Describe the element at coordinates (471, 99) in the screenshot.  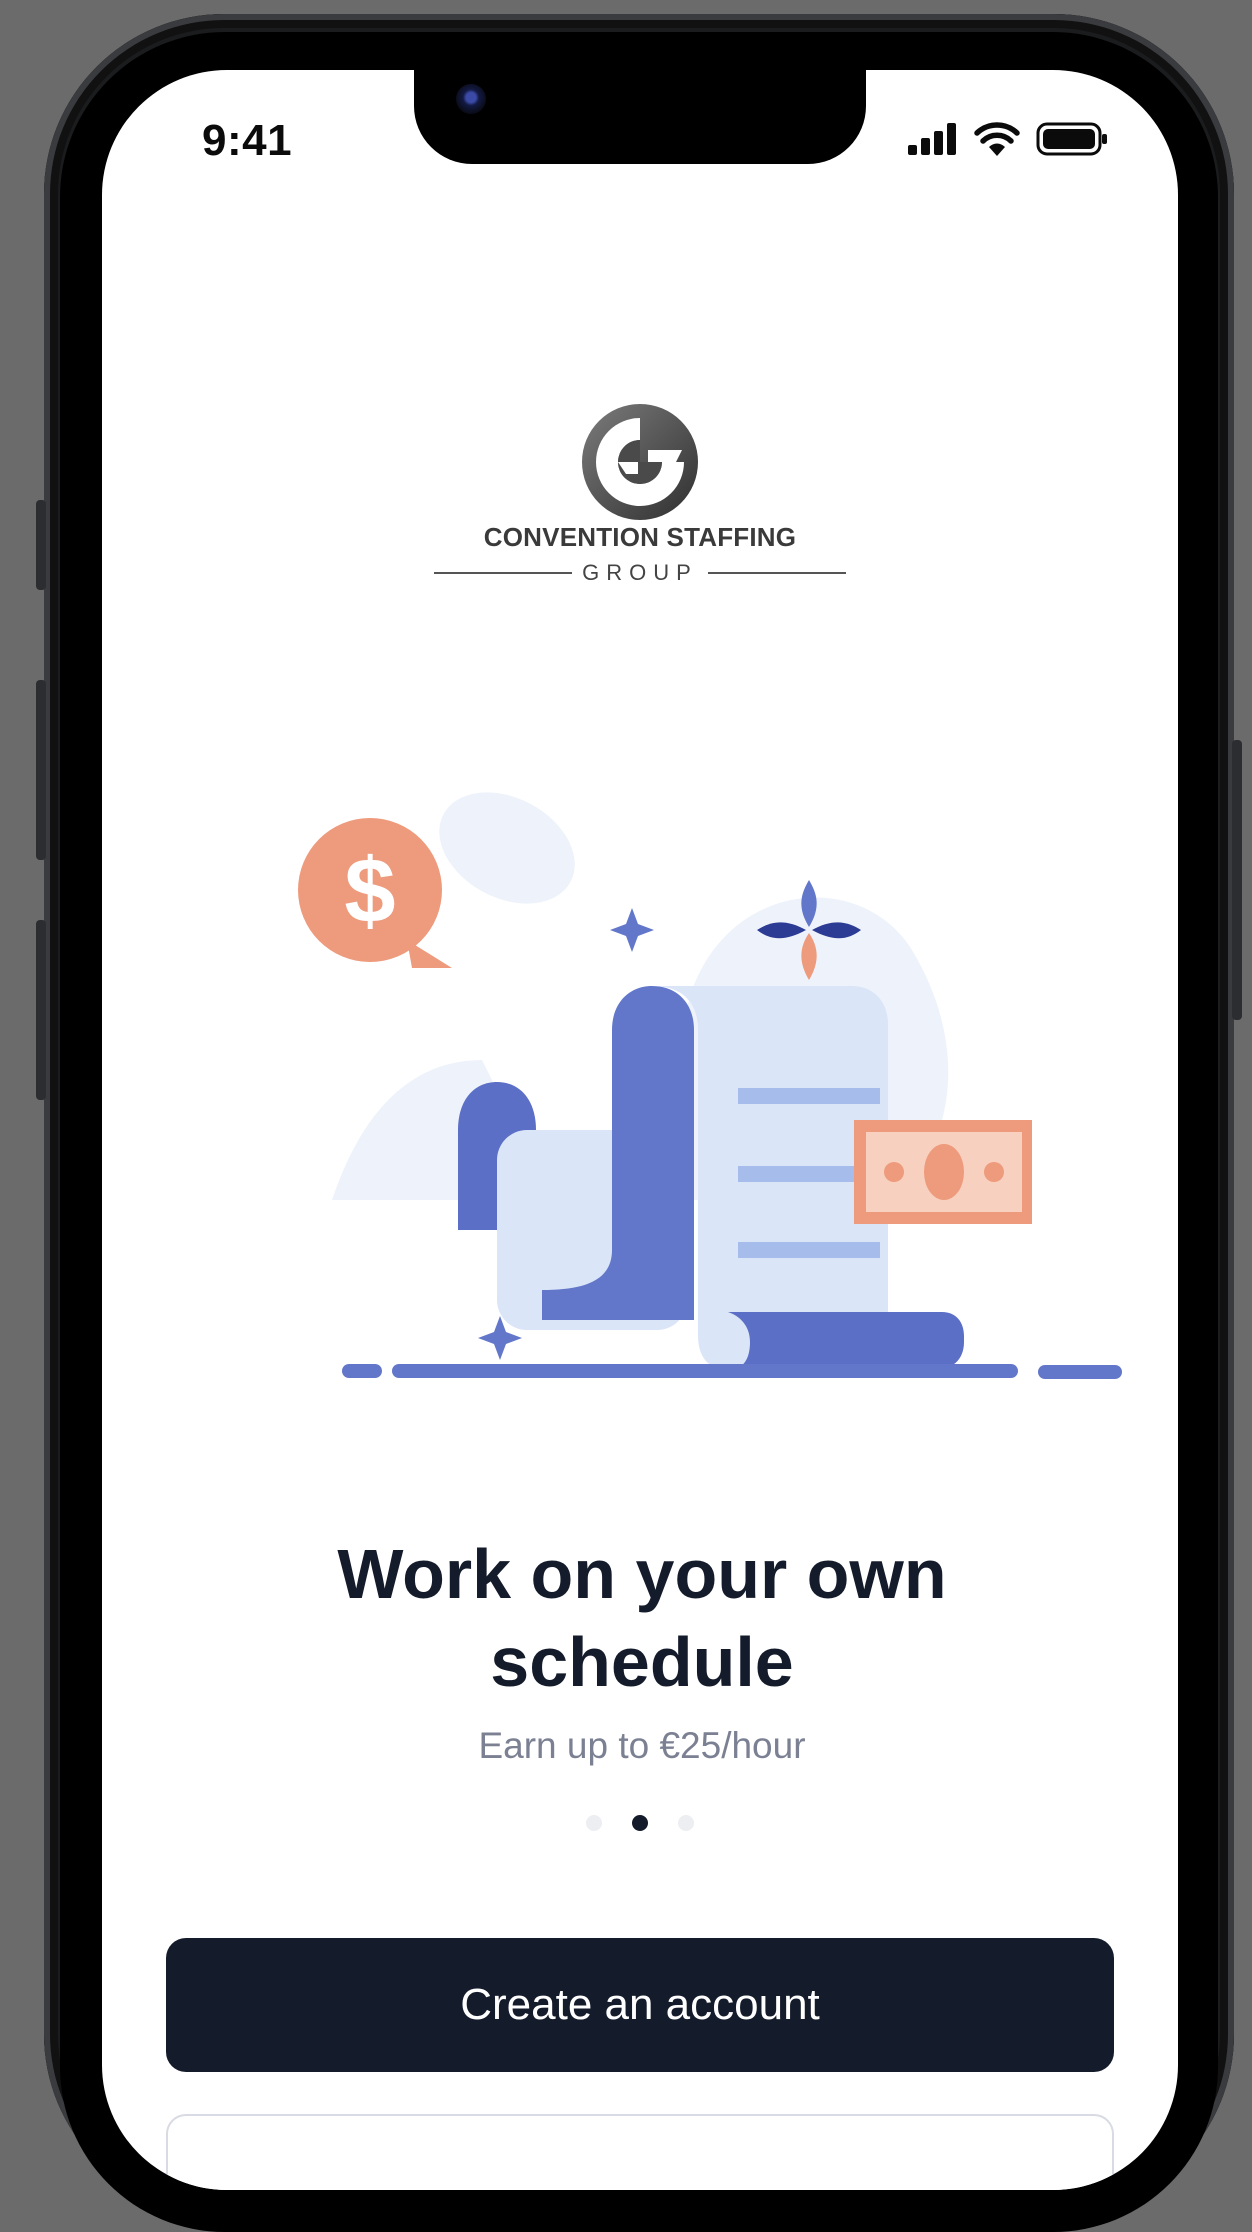
I see `front-camera` at that location.